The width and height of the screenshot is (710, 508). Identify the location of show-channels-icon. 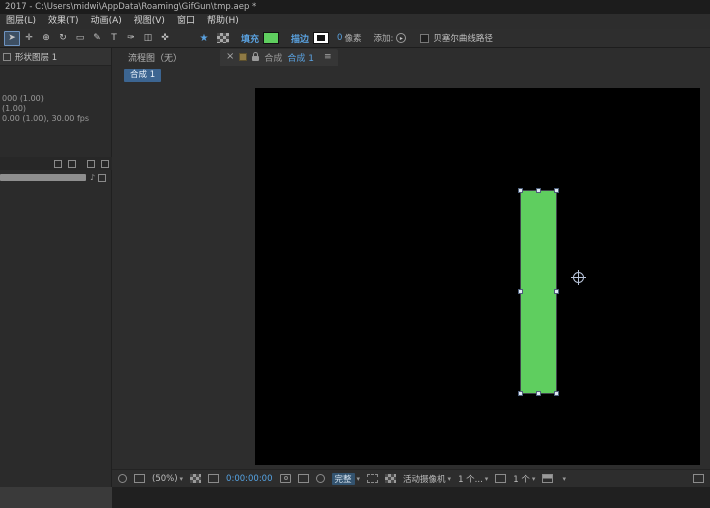
(320, 478).